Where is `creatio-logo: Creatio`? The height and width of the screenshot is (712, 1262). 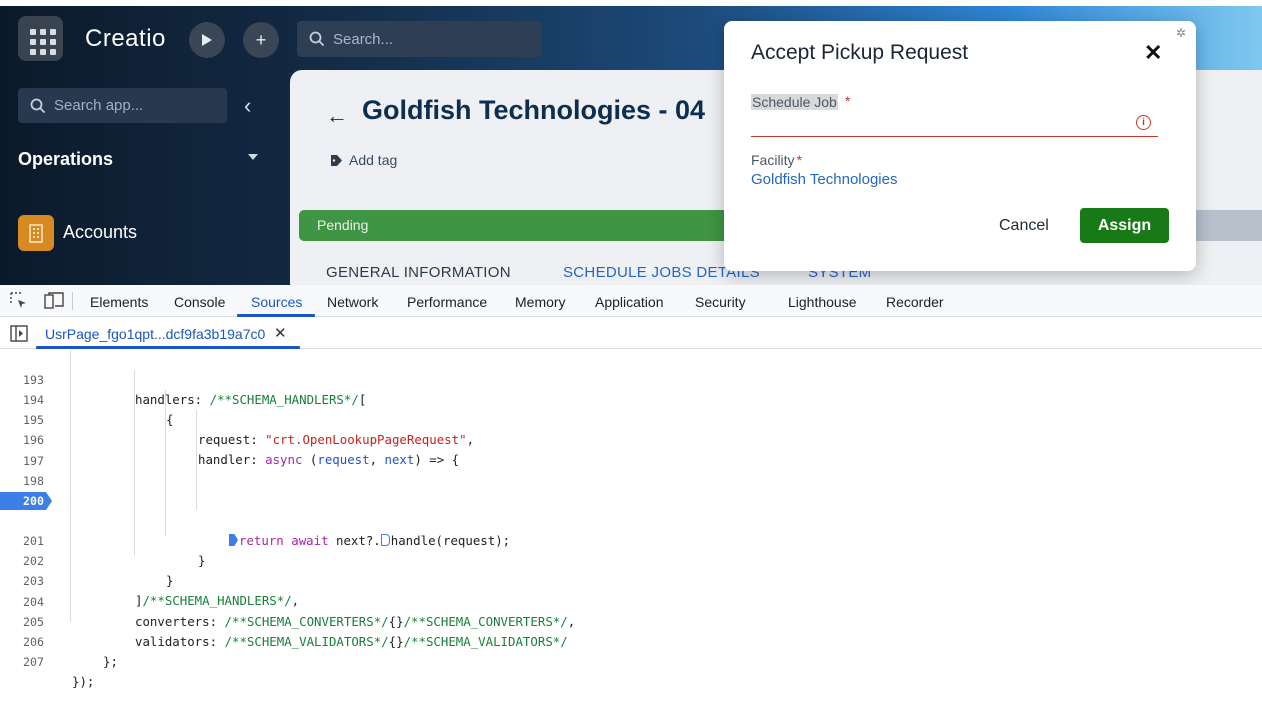 creatio-logo: Creatio is located at coordinates (125, 38).